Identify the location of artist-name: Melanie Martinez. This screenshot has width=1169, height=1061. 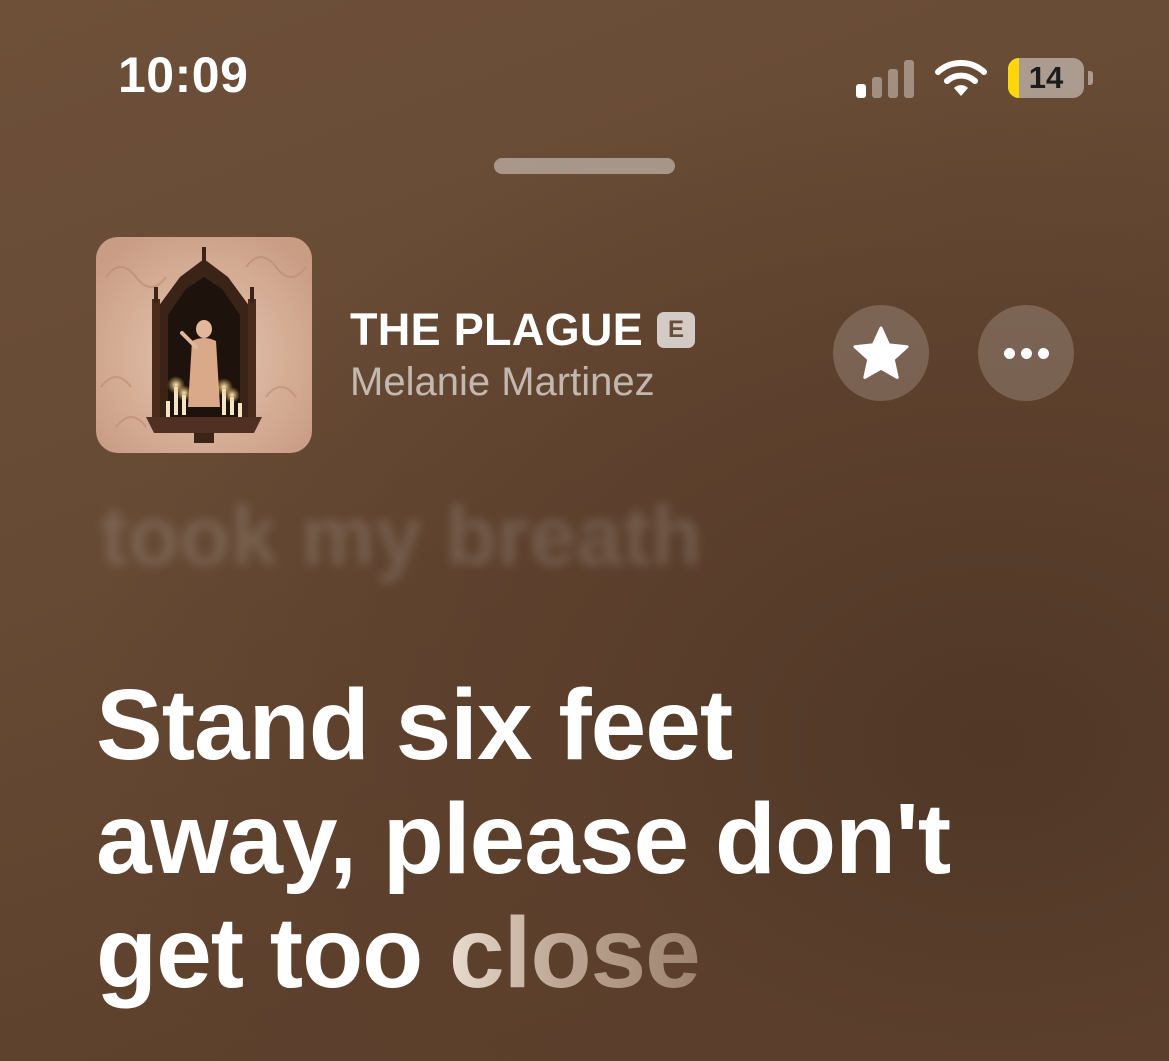
(502, 382).